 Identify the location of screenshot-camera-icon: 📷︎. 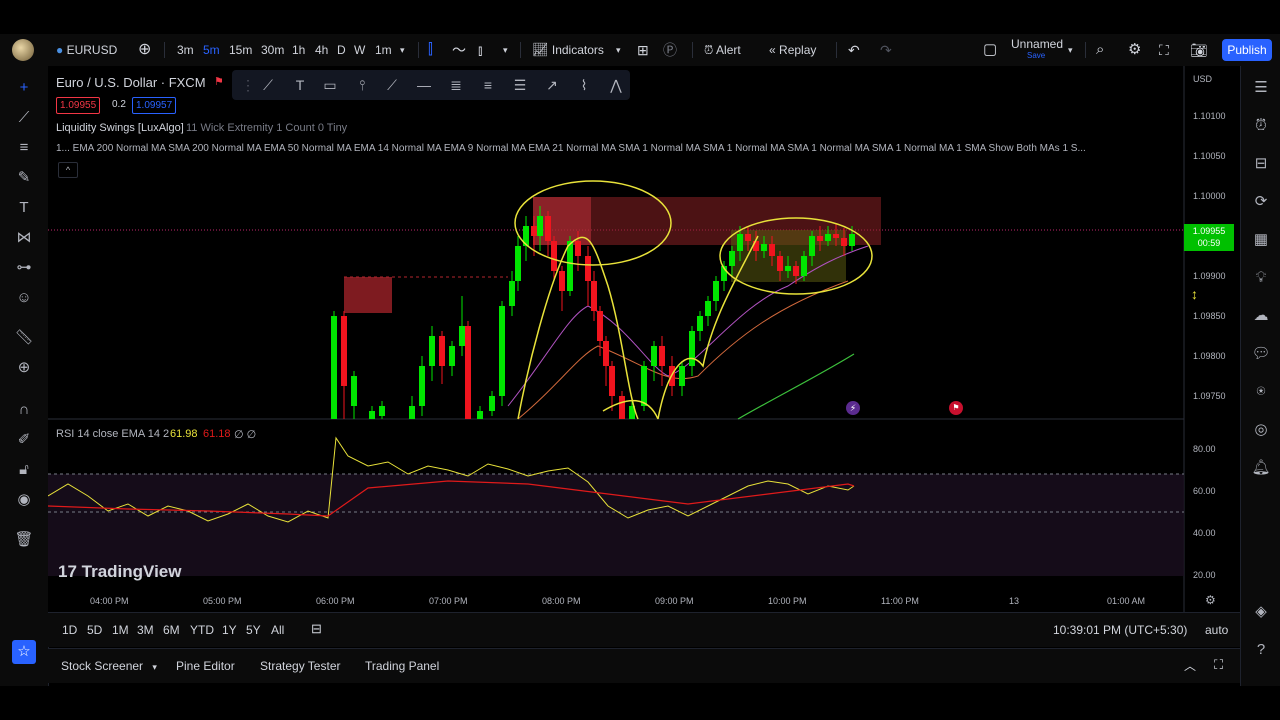
(1199, 50).